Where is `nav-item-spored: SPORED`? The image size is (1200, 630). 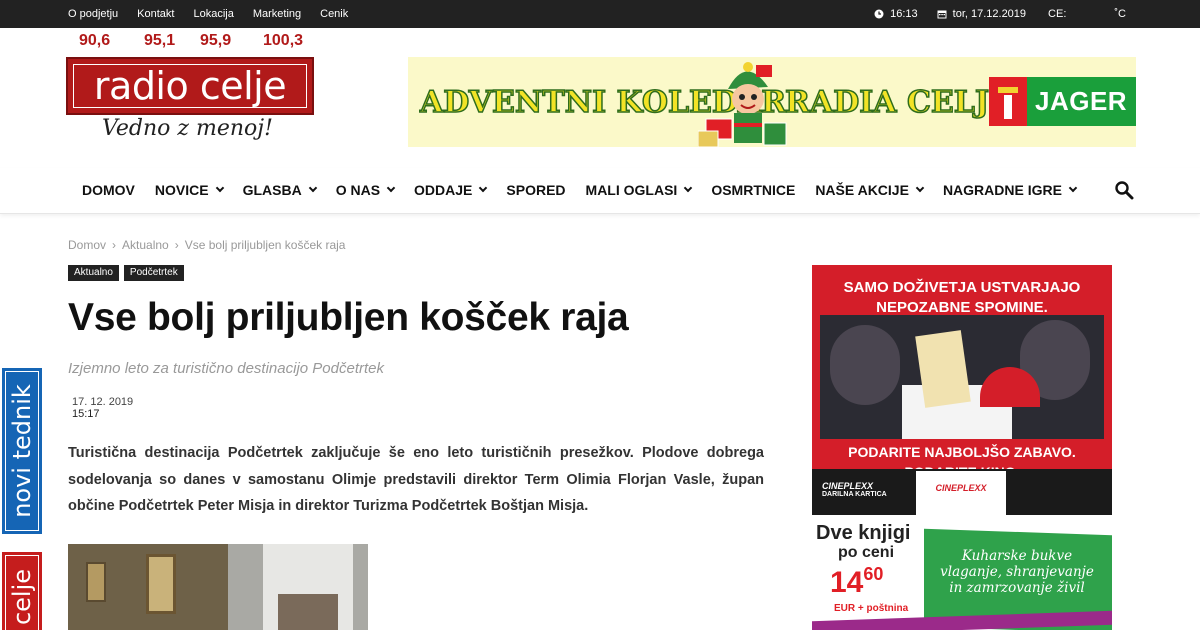 nav-item-spored: SPORED is located at coordinates (535, 190).